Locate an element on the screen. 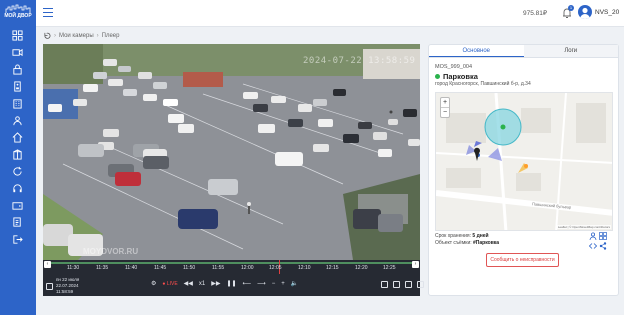 The image size is (624, 315). sidebar-item-documents is located at coordinates (17, 222).